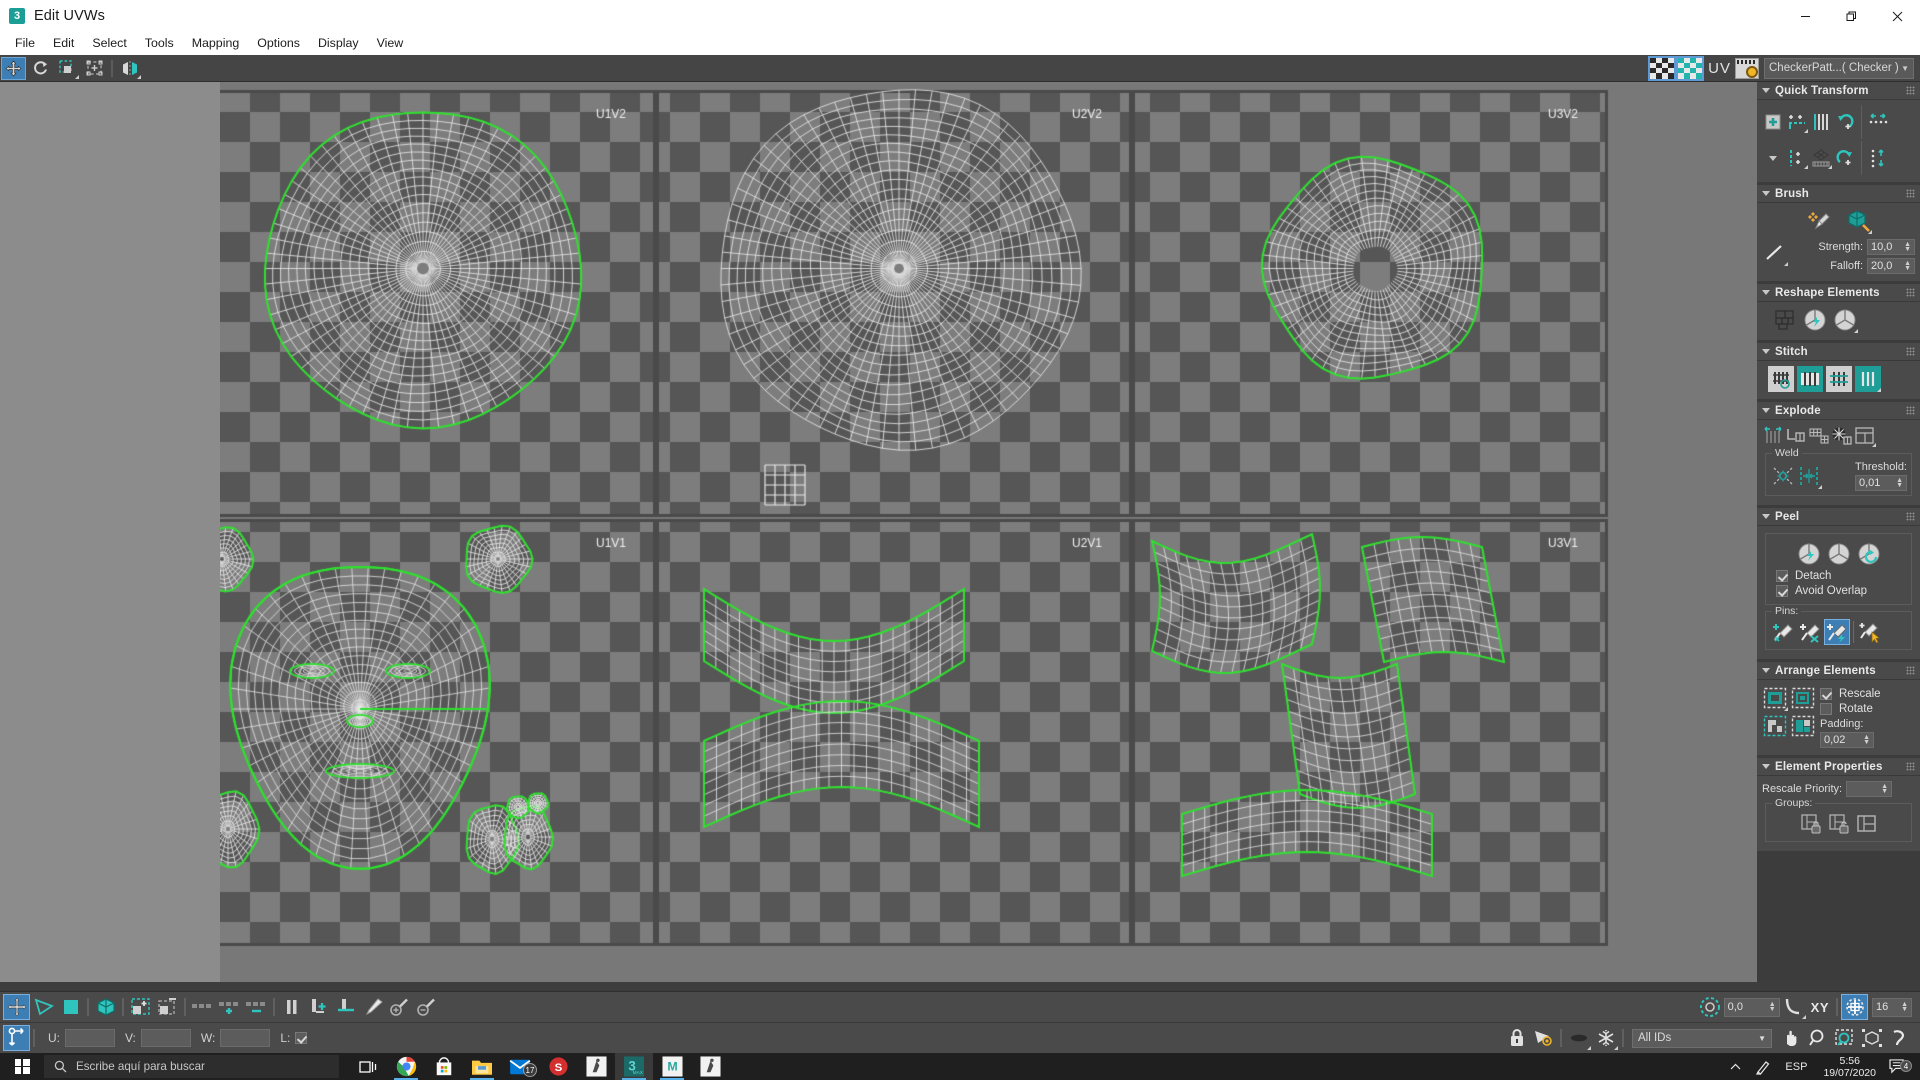  Describe the element at coordinates (1844, 1038) in the screenshot. I see `zoom-region-icon` at that location.